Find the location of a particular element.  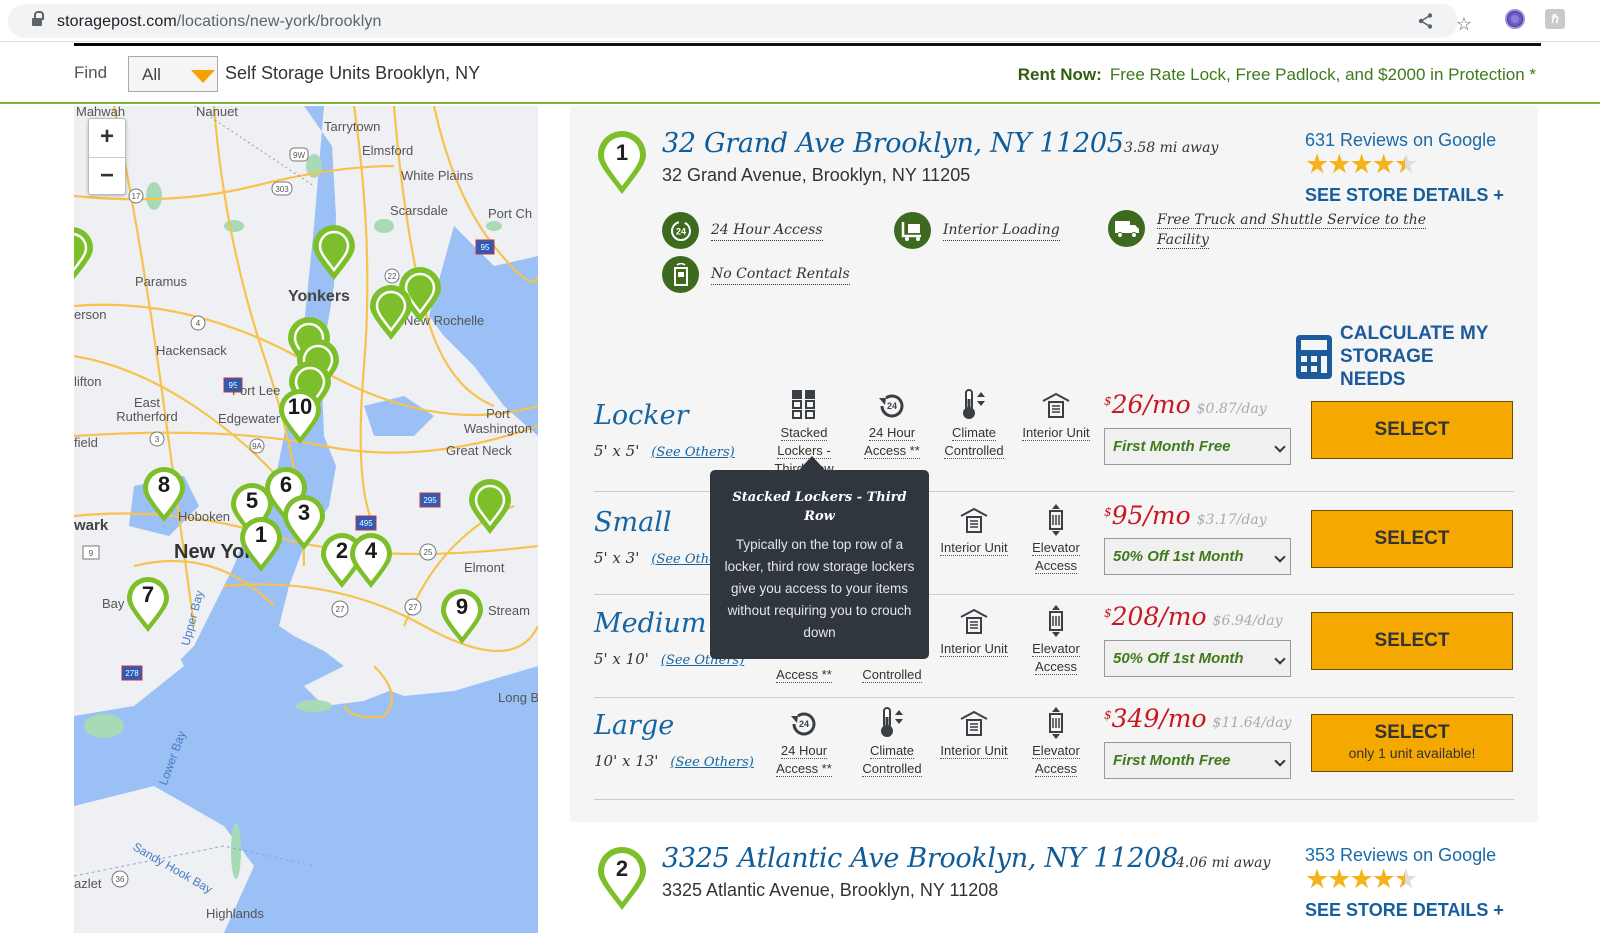

amenity-label: Interior Loading is located at coordinates (1001, 230).